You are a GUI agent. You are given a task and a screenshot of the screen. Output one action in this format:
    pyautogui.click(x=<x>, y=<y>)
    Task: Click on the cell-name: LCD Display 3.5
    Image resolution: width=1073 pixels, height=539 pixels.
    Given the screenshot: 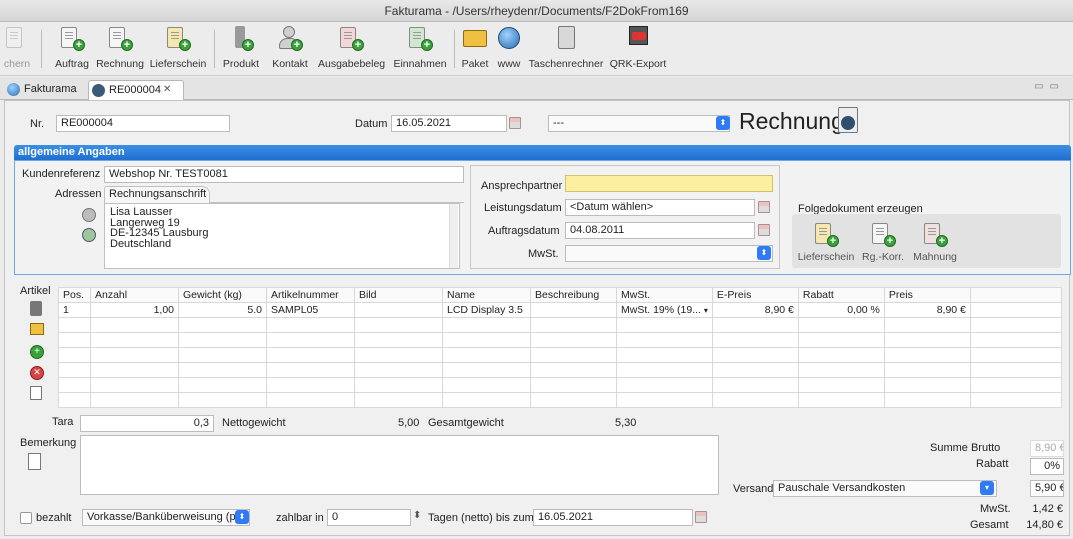 What is the action you would take?
    pyautogui.click(x=486, y=310)
    